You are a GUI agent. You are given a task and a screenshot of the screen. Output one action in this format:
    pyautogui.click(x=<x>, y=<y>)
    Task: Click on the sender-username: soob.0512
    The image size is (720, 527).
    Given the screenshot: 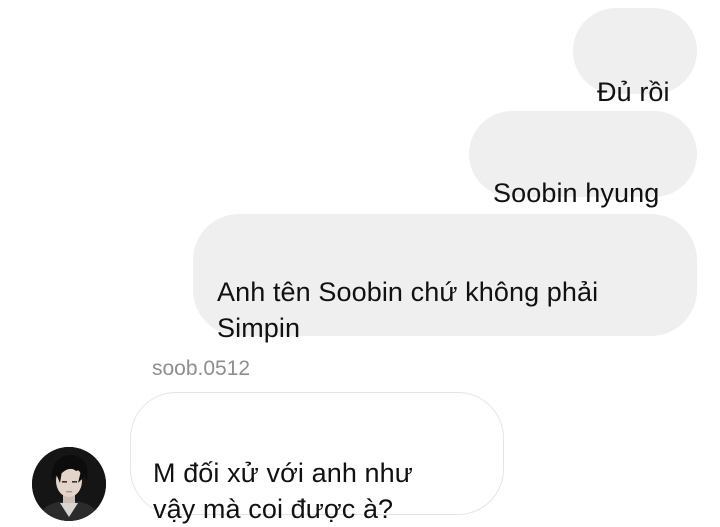 What is the action you would take?
    pyautogui.click(x=201, y=368)
    